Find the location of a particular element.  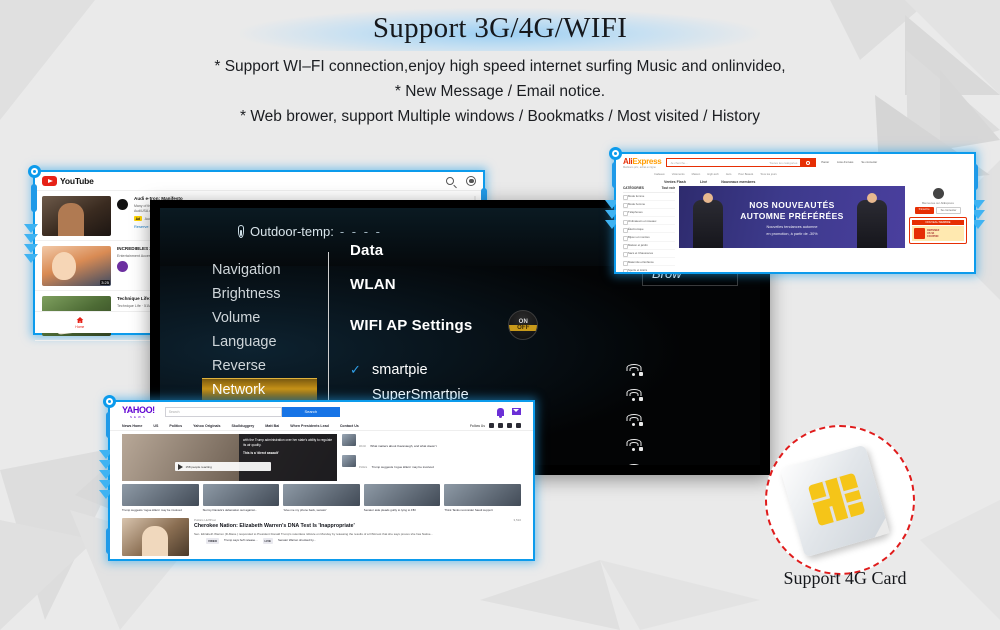

menu-item-network: Network is located at coordinates (259, 390).